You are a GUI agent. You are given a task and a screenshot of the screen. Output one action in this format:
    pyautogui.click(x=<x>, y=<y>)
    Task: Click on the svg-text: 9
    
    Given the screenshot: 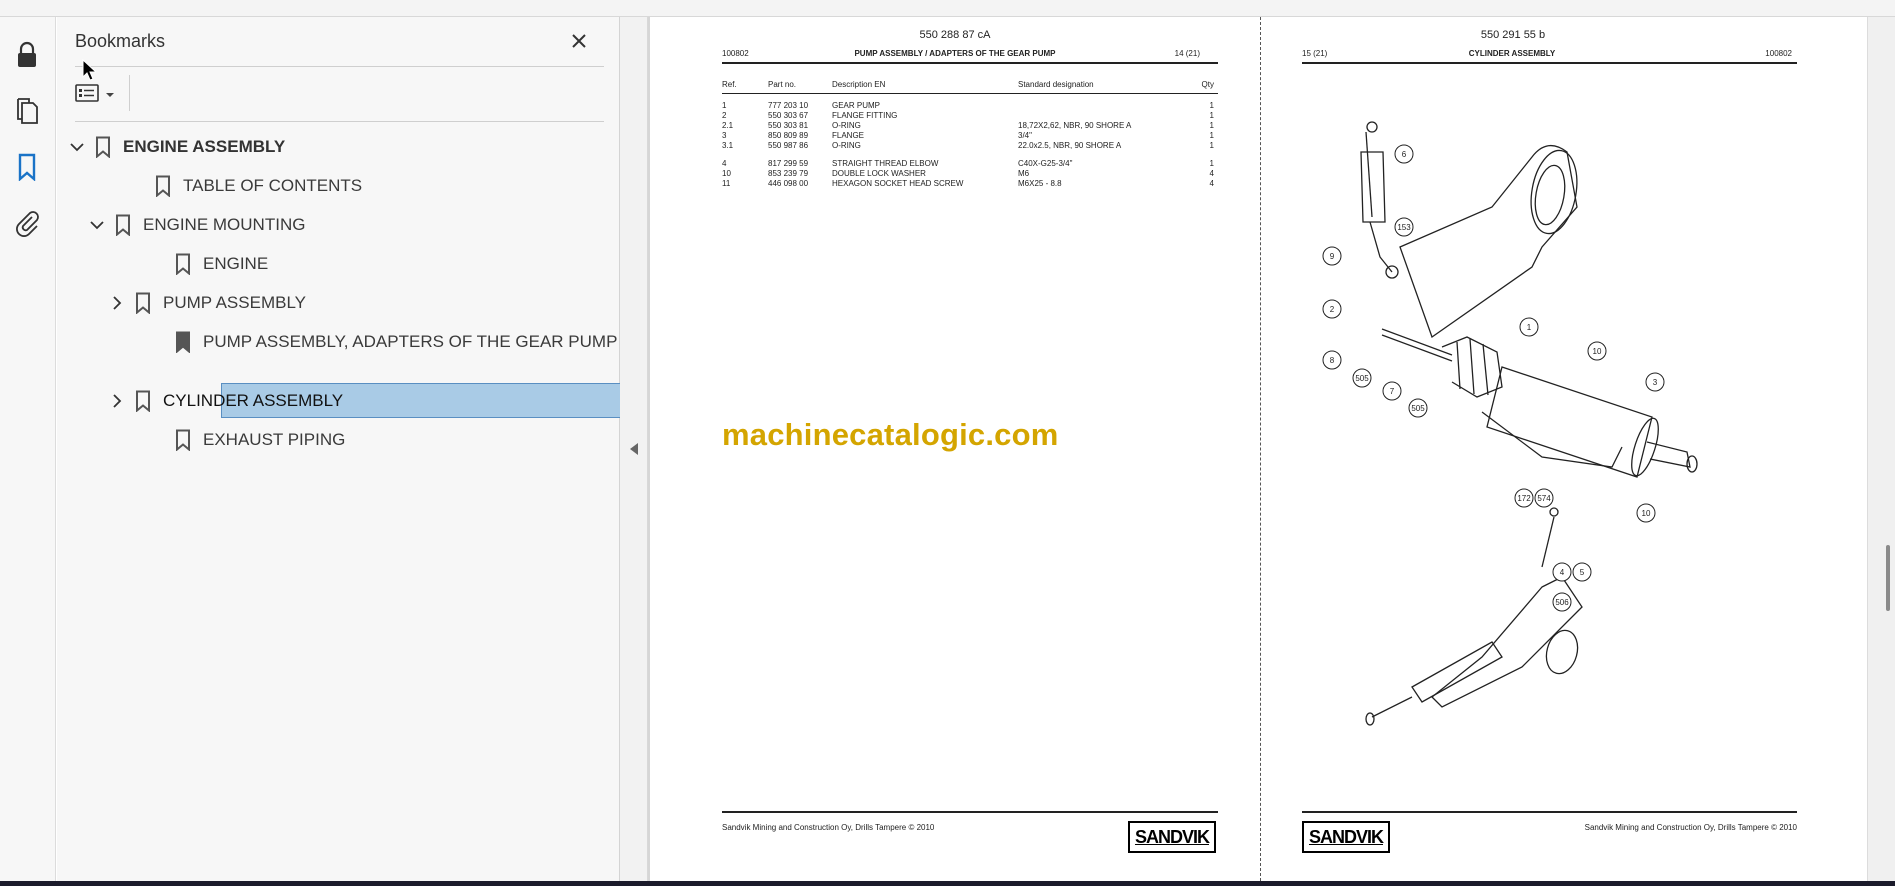 What is the action you would take?
    pyautogui.click(x=1332, y=256)
    